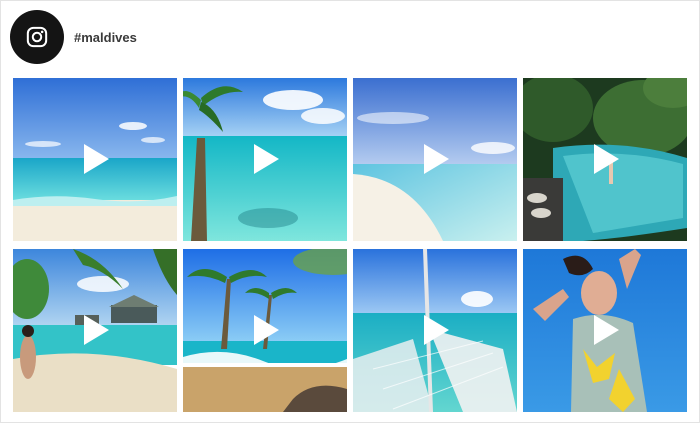 Image resolution: width=700 pixels, height=423 pixels. What do you see at coordinates (105, 37) in the screenshot?
I see `hashtag-title: #maldives` at bounding box center [105, 37].